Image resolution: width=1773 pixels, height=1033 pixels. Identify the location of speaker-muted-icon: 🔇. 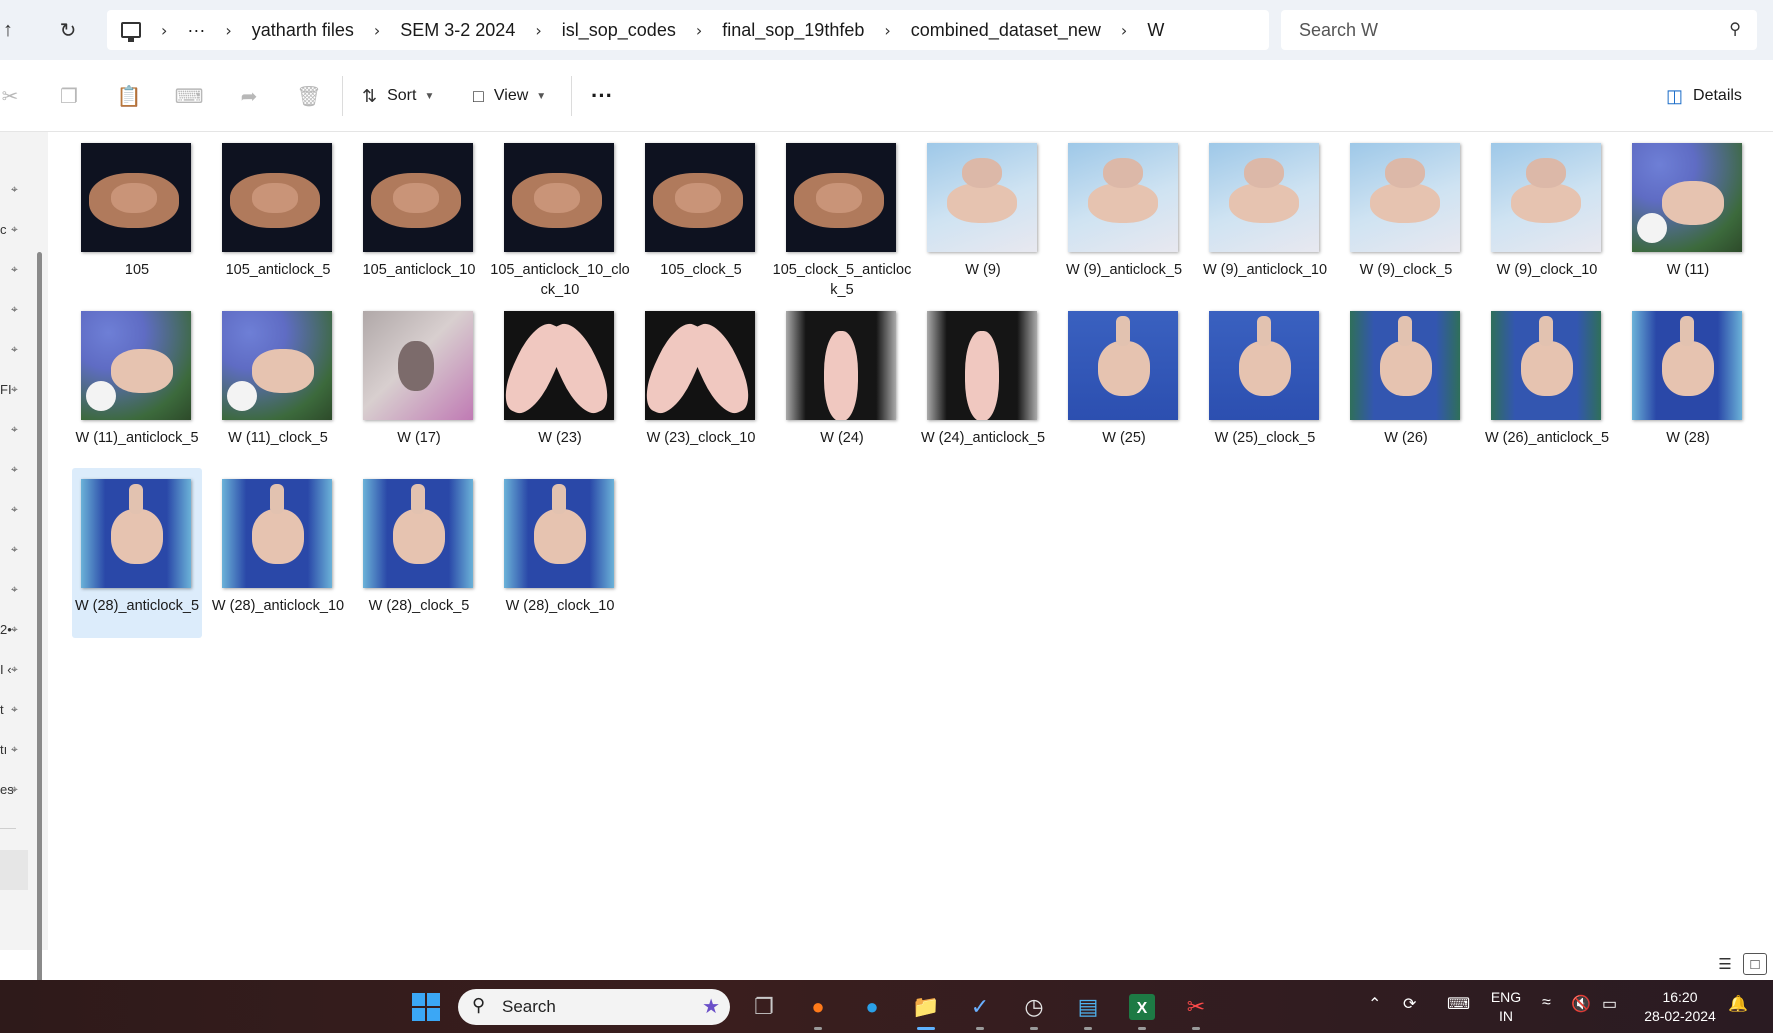
(1581, 1004).